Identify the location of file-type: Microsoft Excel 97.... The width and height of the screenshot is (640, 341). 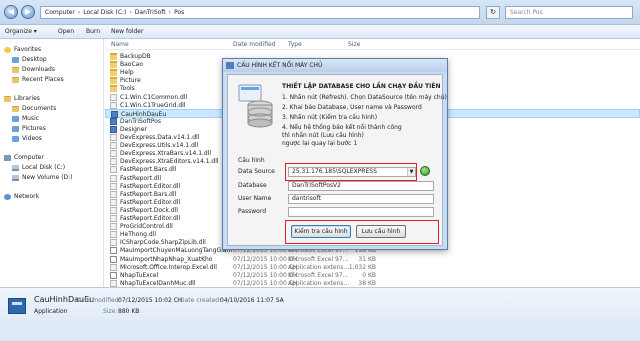
(318, 259).